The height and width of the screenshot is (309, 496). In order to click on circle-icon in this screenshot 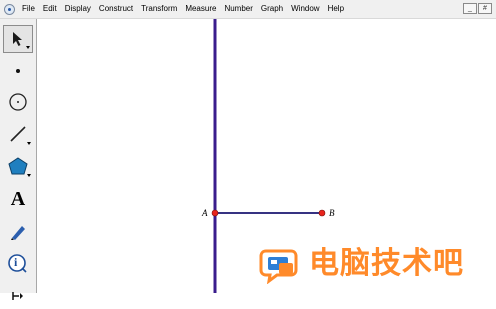, I will do `click(18, 102)`.